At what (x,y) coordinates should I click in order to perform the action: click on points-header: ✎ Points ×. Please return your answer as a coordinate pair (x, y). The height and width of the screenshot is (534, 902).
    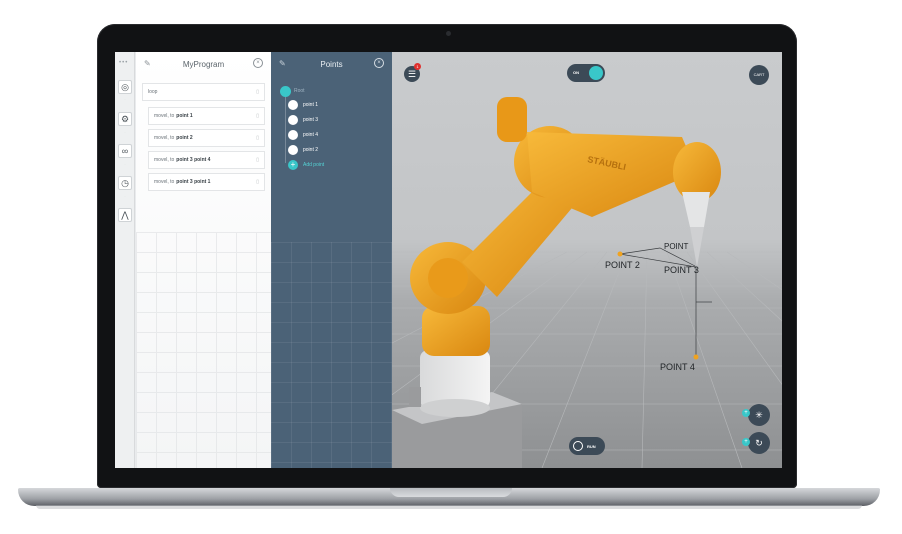
    Looking at the image, I should click on (331, 64).